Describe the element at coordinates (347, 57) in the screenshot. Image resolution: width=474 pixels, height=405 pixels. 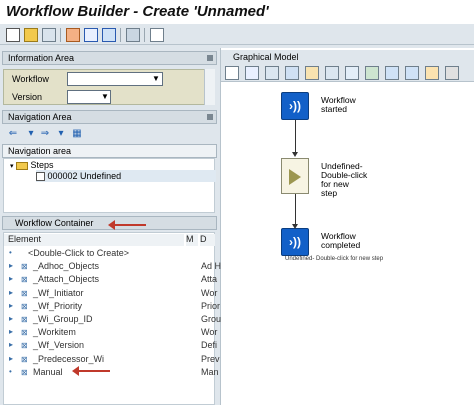
I see `graphical-model-header: Graphical Model` at that location.